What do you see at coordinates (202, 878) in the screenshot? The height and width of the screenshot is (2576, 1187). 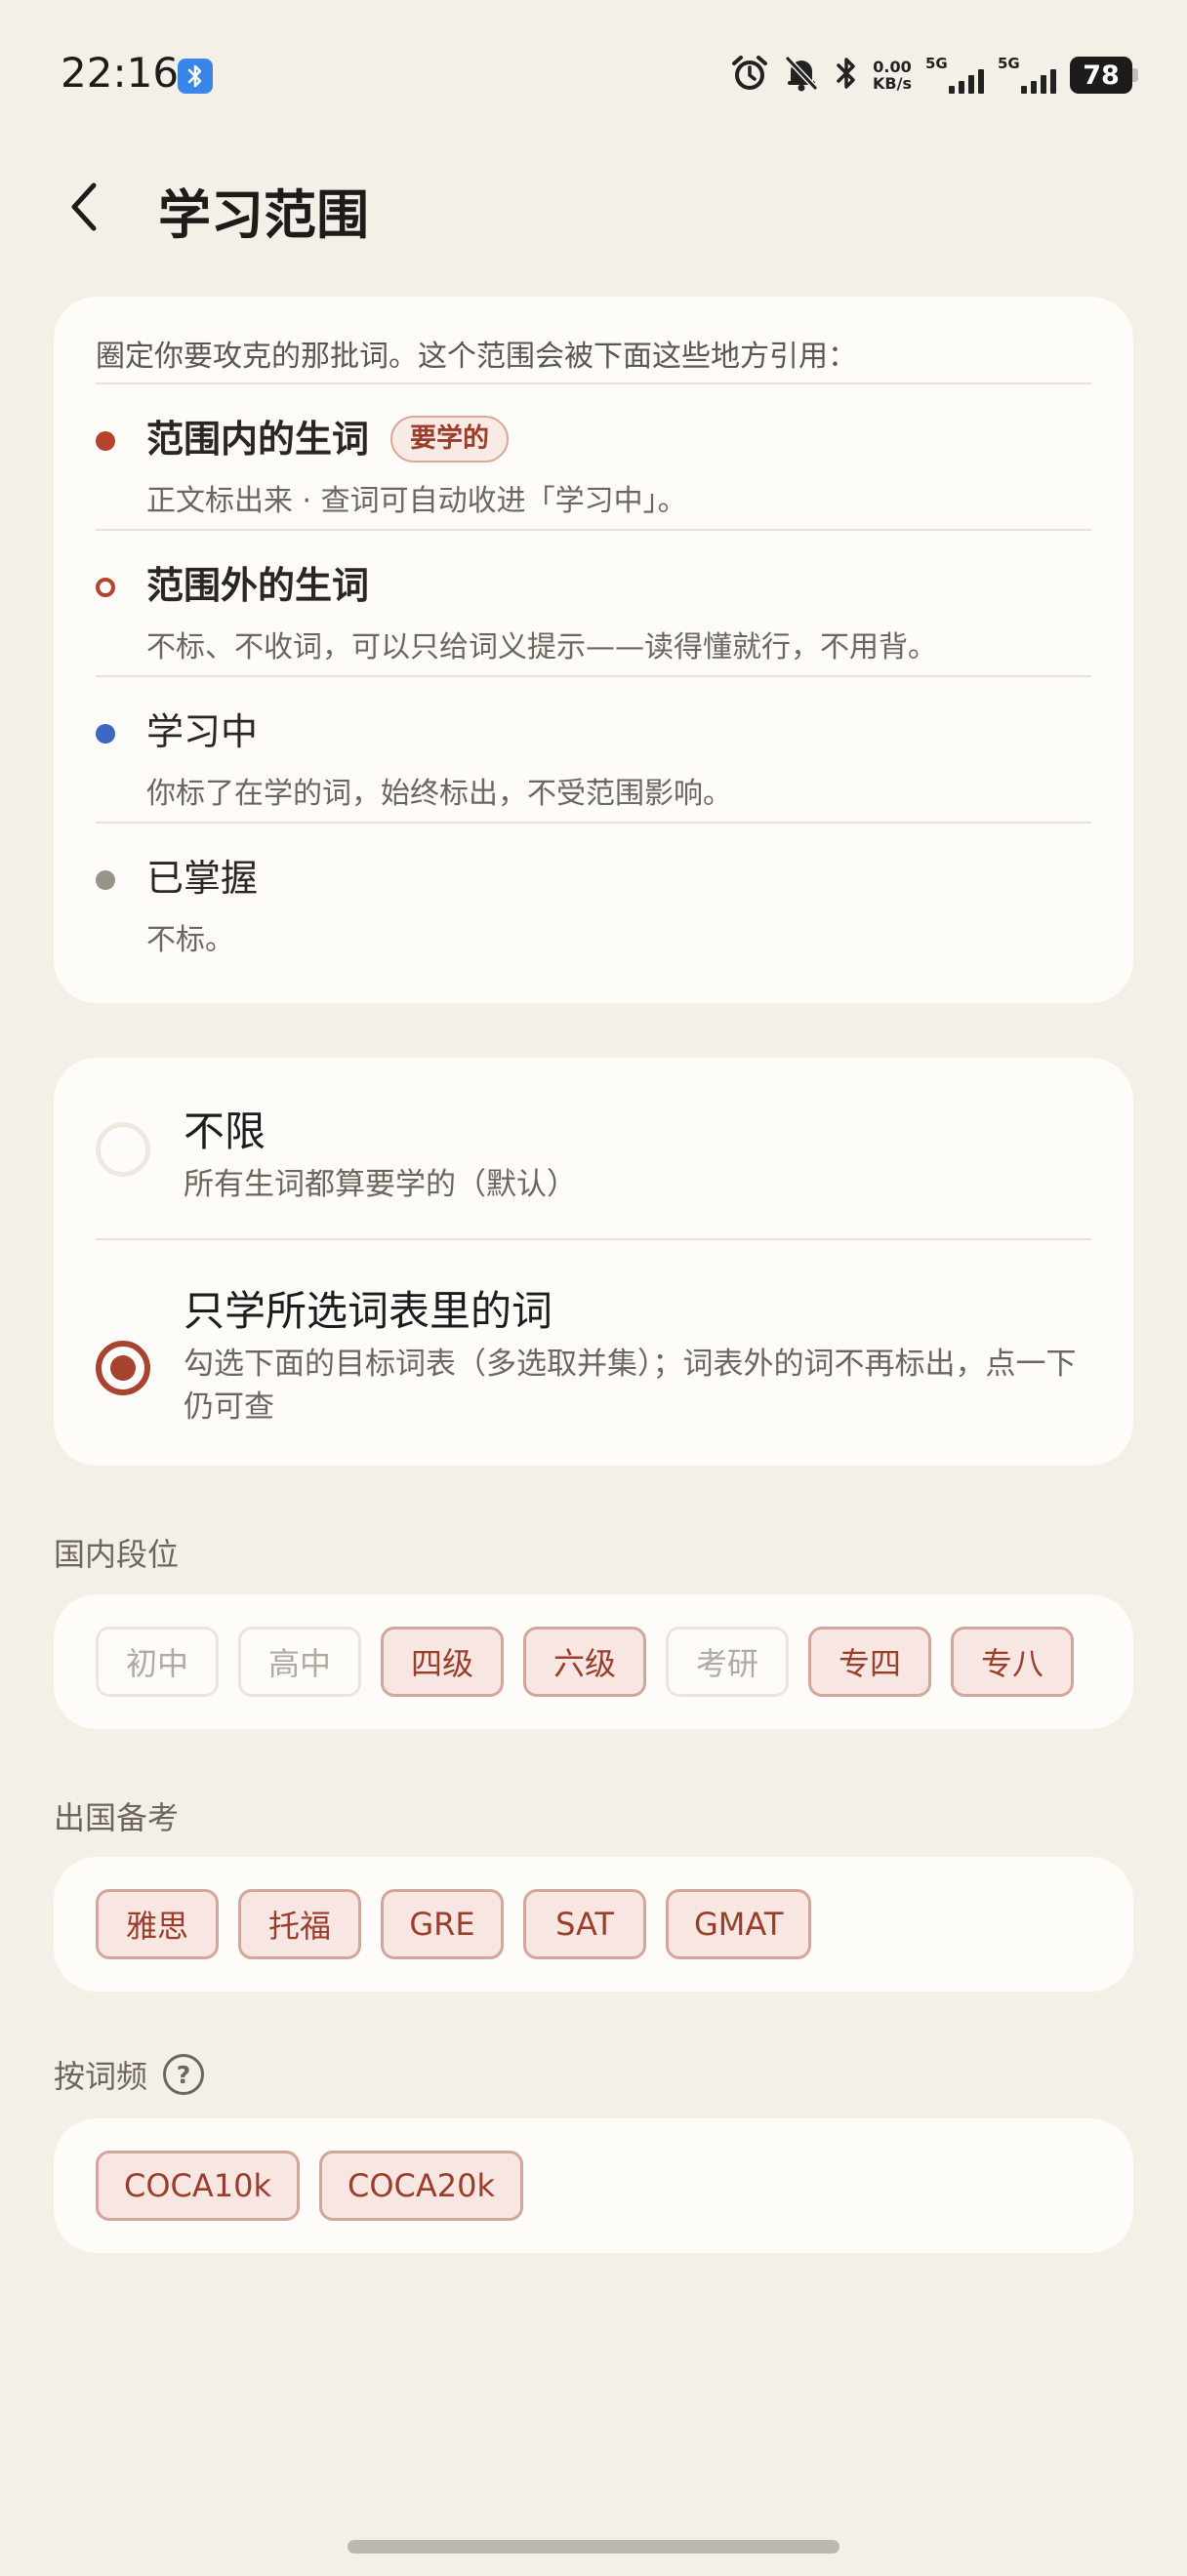 I see `legend-item-title: 已掌握` at bounding box center [202, 878].